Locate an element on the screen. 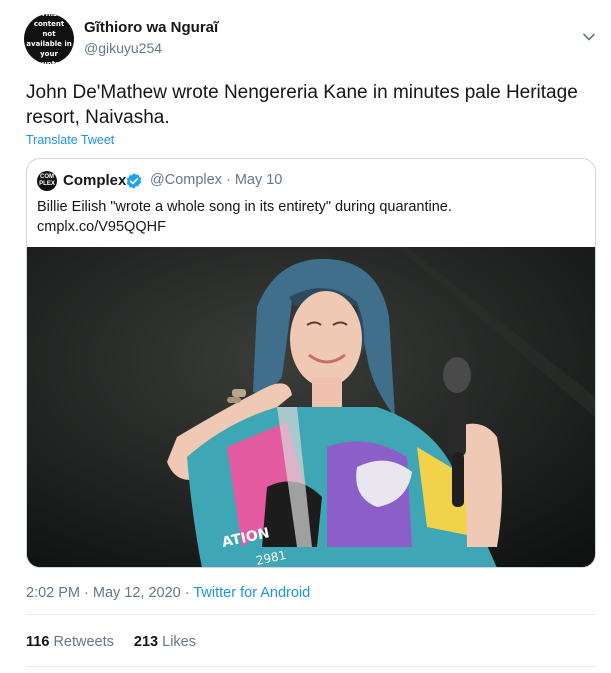 The width and height of the screenshot is (611, 673). verified-badge-icon is located at coordinates (134, 181).